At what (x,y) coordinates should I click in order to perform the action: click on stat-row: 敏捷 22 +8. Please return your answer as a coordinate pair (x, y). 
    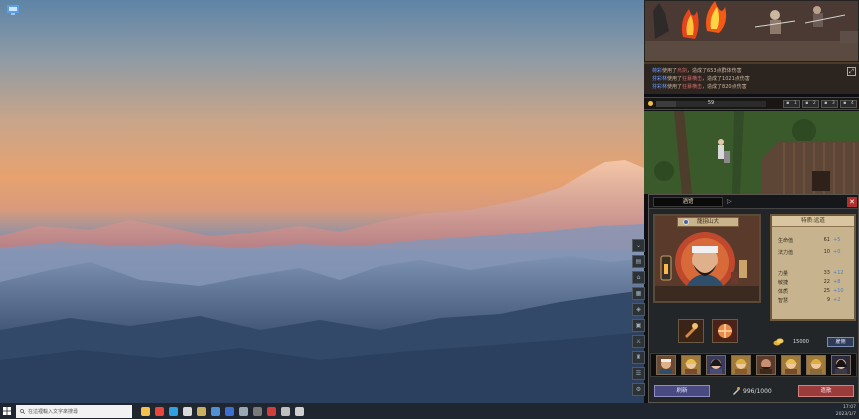
    Looking at the image, I should click on (809, 282).